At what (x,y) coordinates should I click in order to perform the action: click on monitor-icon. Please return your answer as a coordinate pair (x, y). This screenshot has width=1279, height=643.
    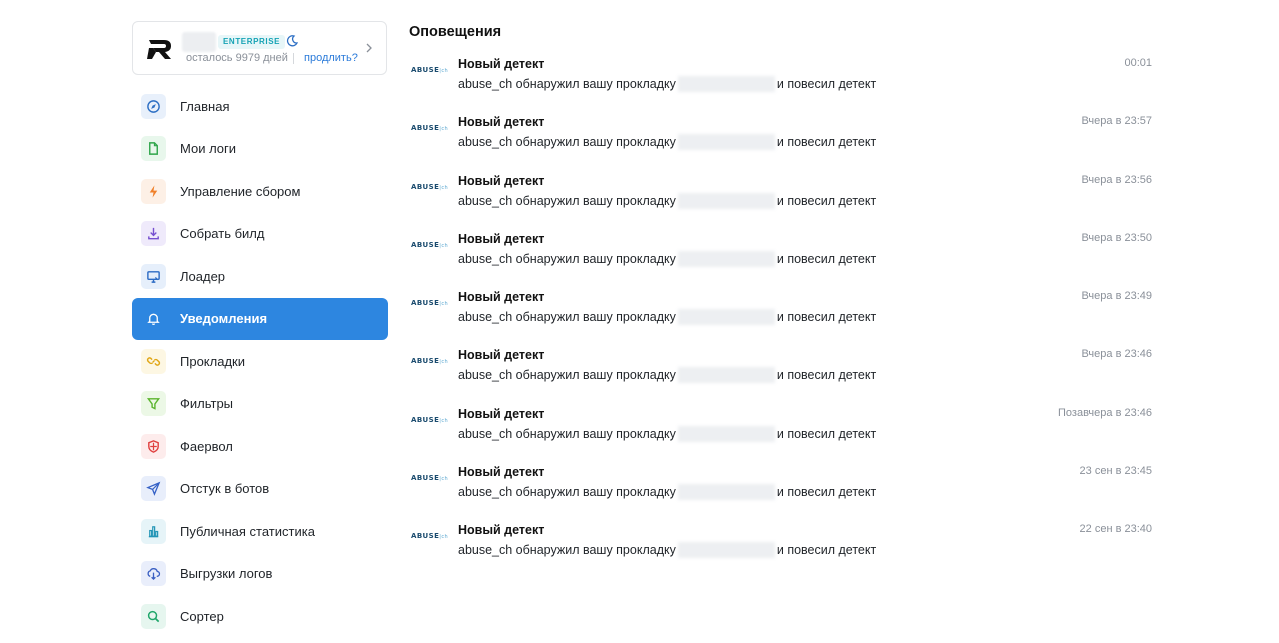
    Looking at the image, I should click on (153, 276).